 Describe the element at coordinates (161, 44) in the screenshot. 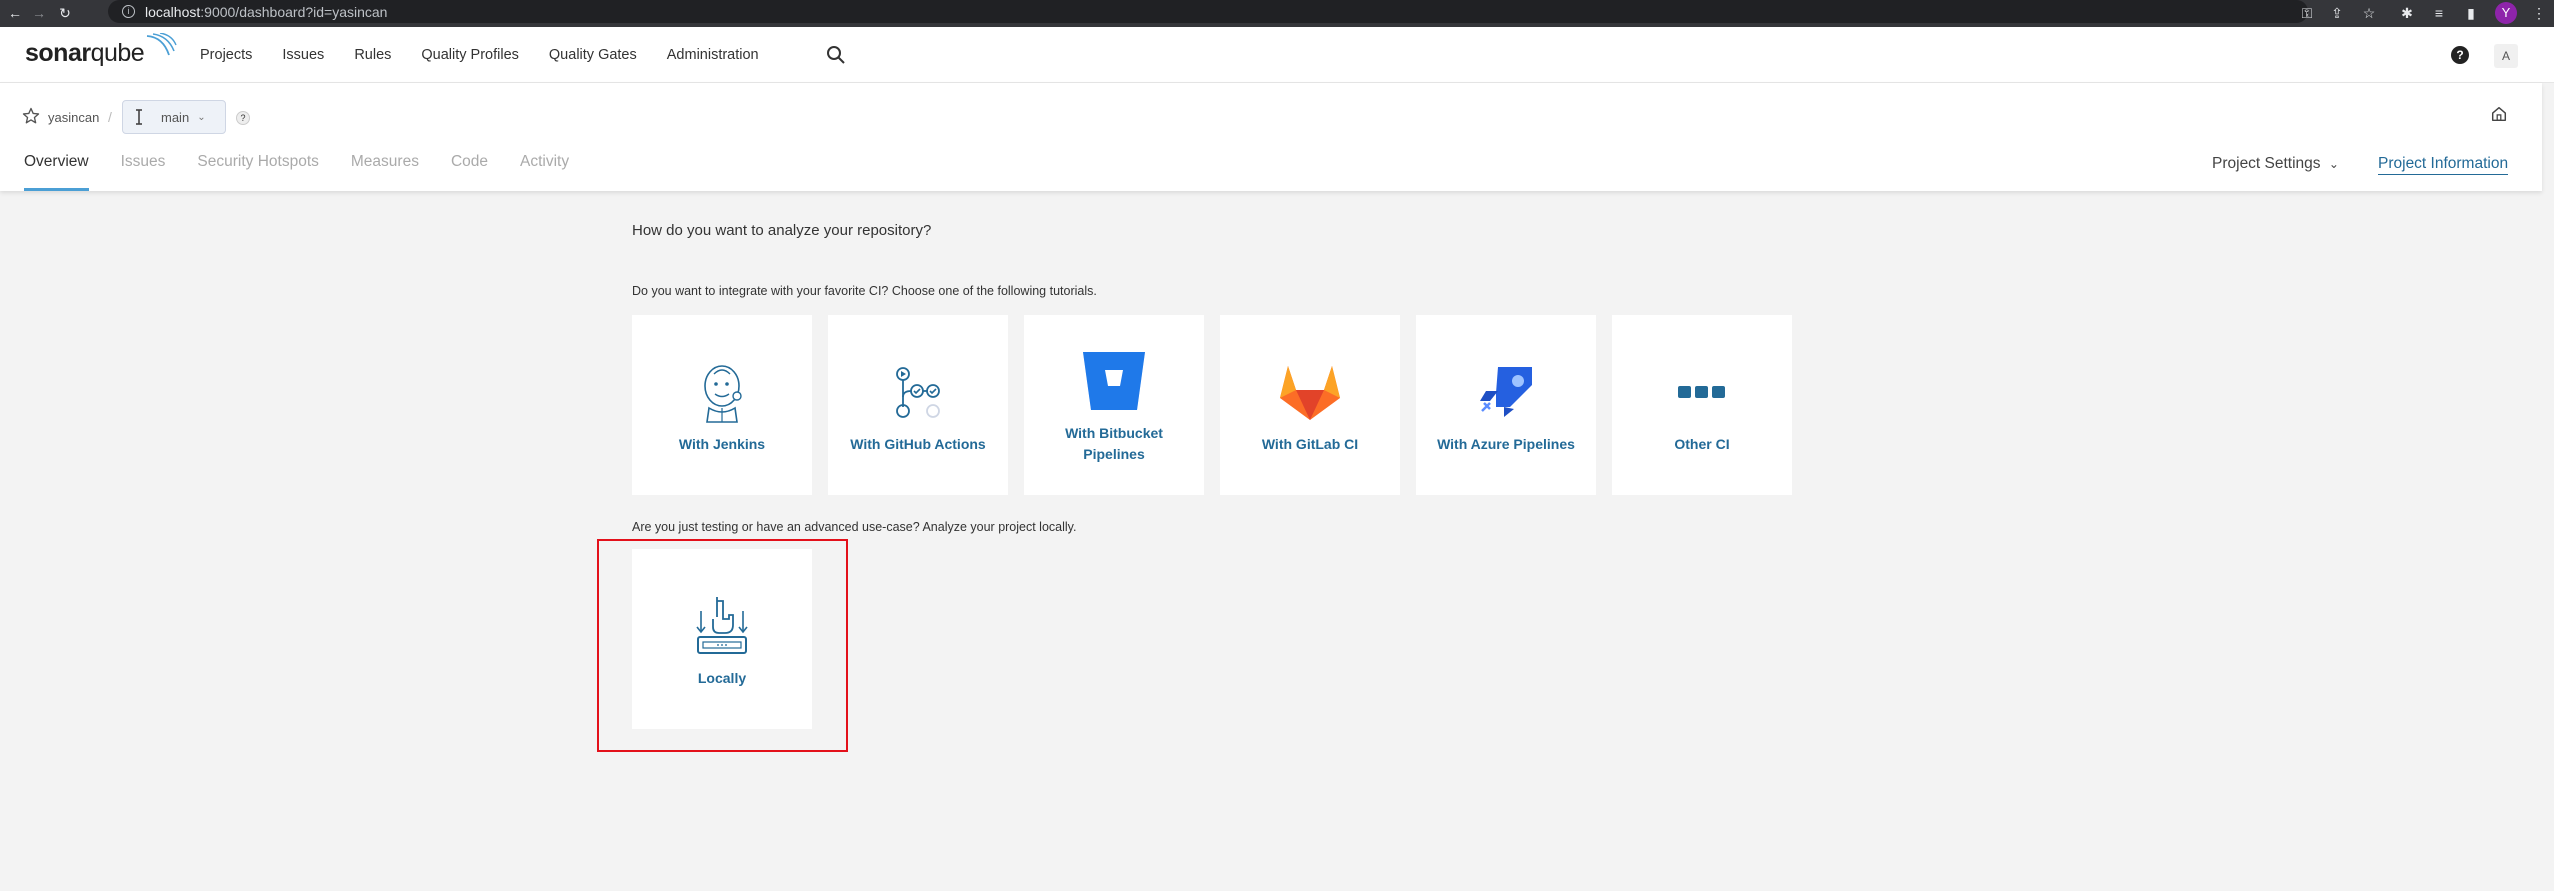

I see `sonar-waves-icon` at that location.